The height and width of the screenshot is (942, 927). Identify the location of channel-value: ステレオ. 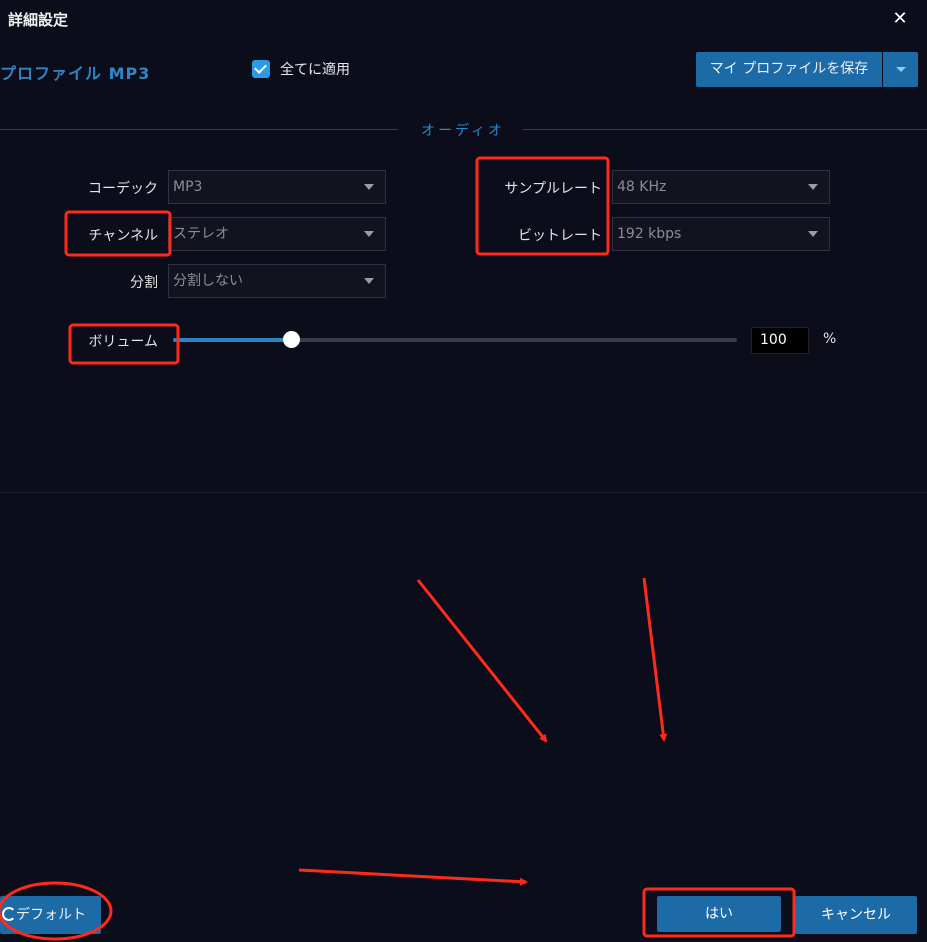
(201, 234).